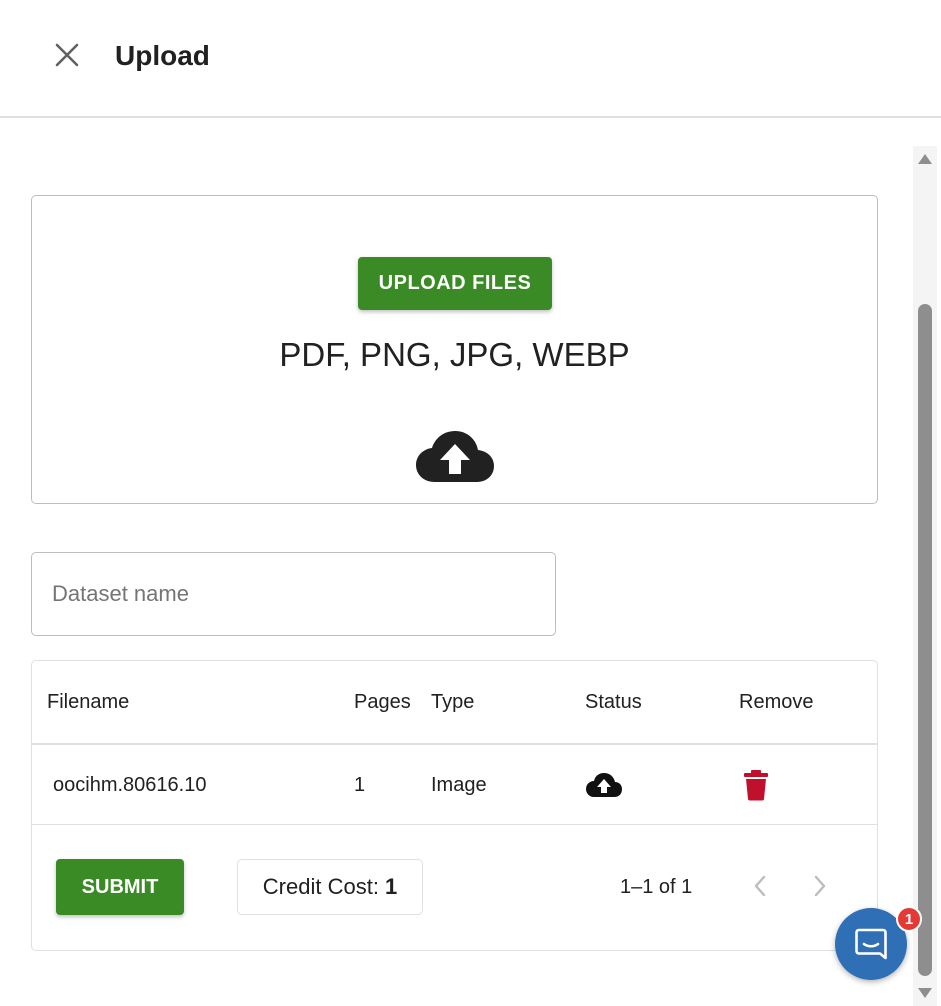 This screenshot has width=941, height=1006. Describe the element at coordinates (820, 886) in the screenshot. I see `chevron-right-icon` at that location.